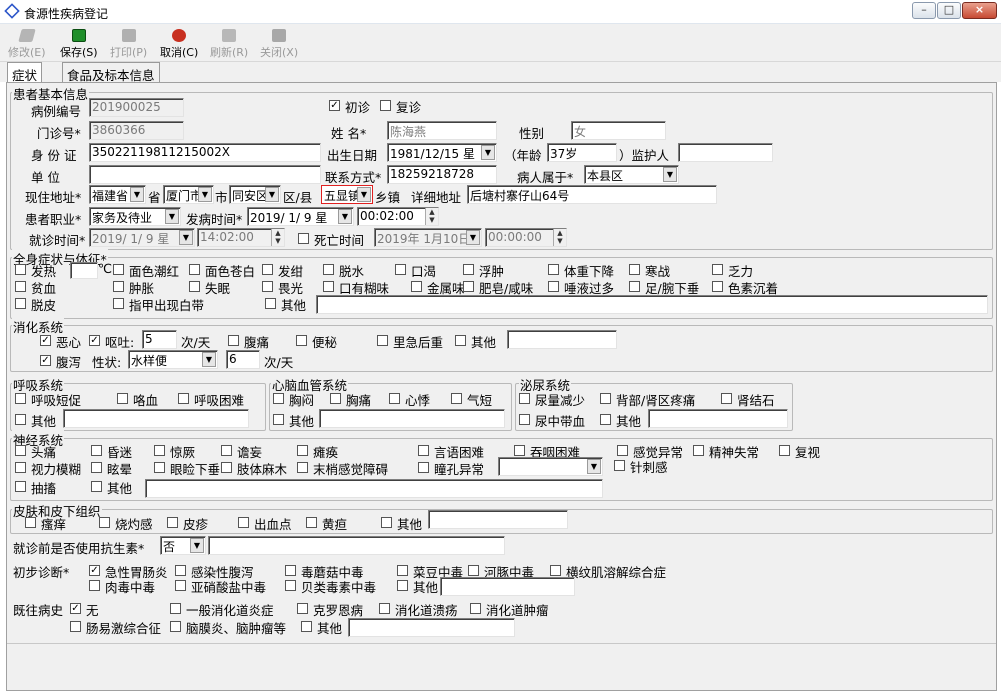 The width and height of the screenshot is (1001, 695). I want to click on maximize-button: □, so click(949, 10).